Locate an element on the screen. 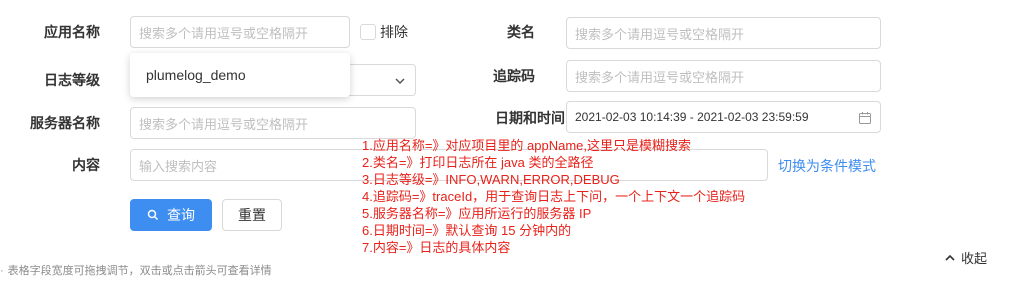  collapse-label: 收起 is located at coordinates (974, 258).